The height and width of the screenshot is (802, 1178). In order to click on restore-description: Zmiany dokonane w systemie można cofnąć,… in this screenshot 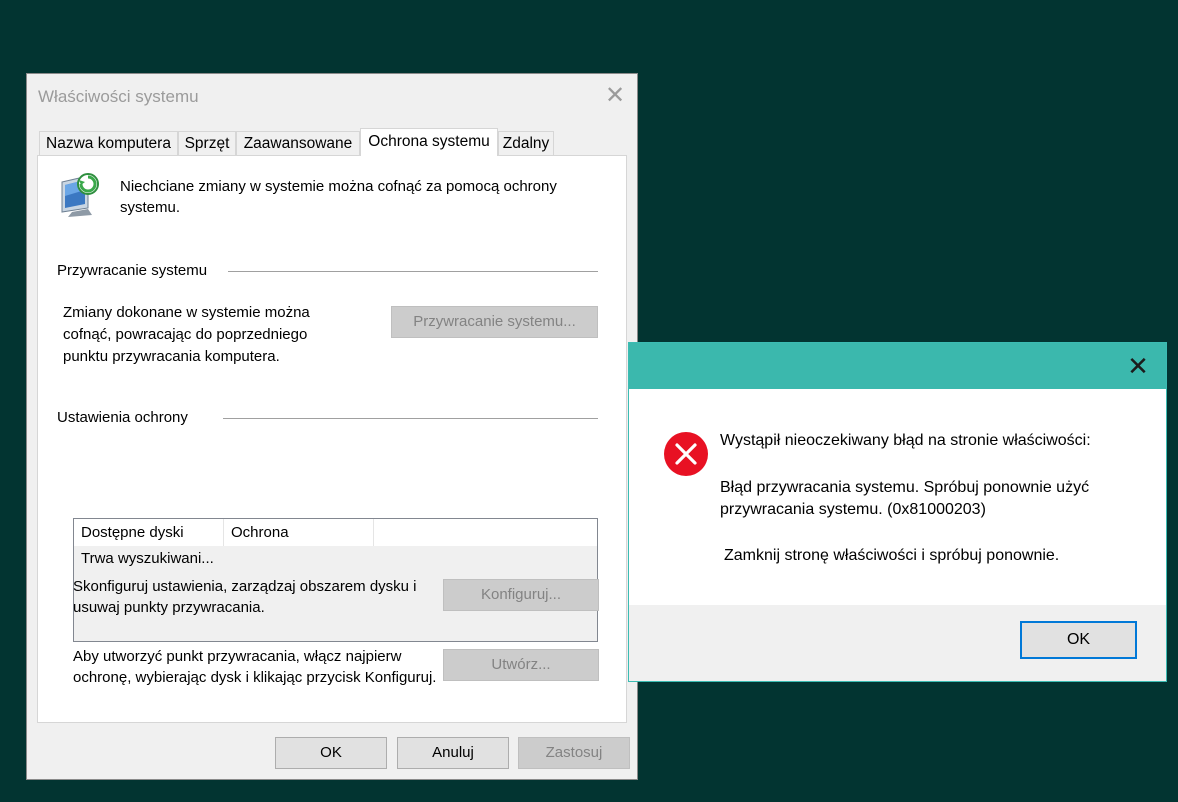, I will do `click(186, 334)`.